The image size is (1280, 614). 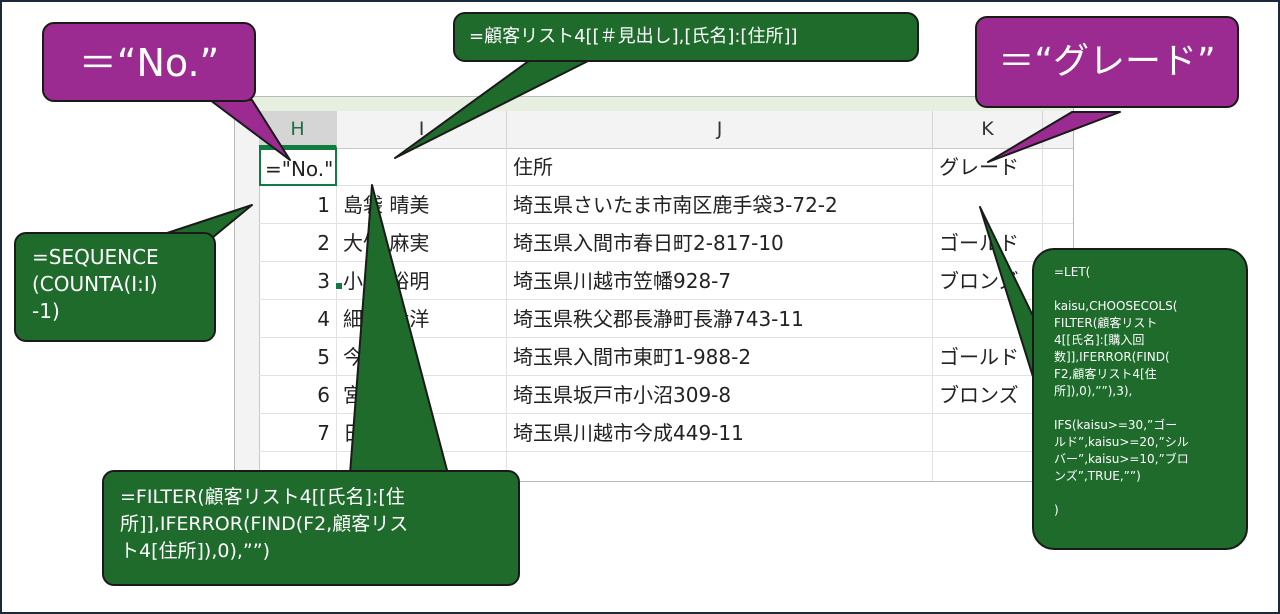 I want to click on table-row: 6 宮 浩 埼玉県坂戸市小沼309-8 ブロンズ, so click(x=666, y=395).